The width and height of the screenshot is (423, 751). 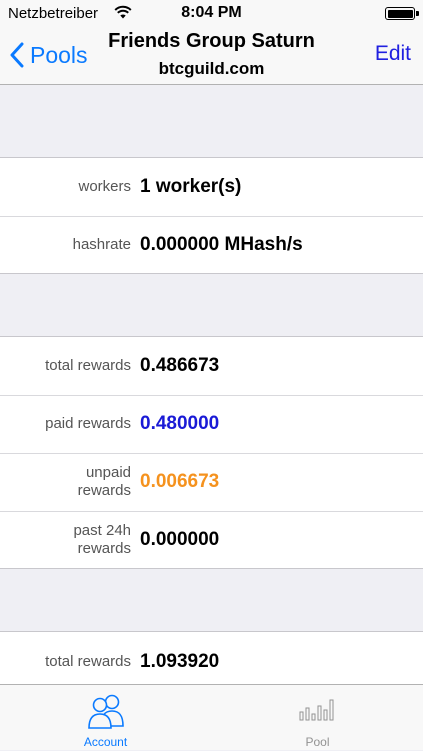 What do you see at coordinates (180, 365) in the screenshot?
I see `row-value: 0.486673` at bounding box center [180, 365].